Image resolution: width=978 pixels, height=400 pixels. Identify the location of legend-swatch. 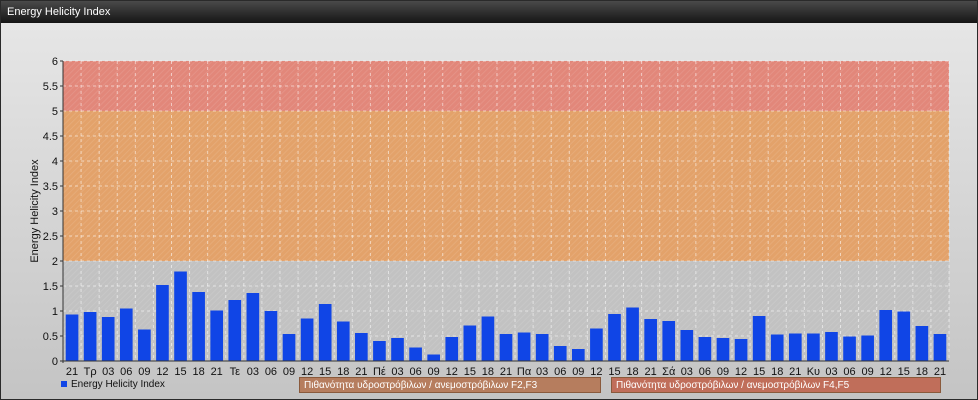
(64, 384).